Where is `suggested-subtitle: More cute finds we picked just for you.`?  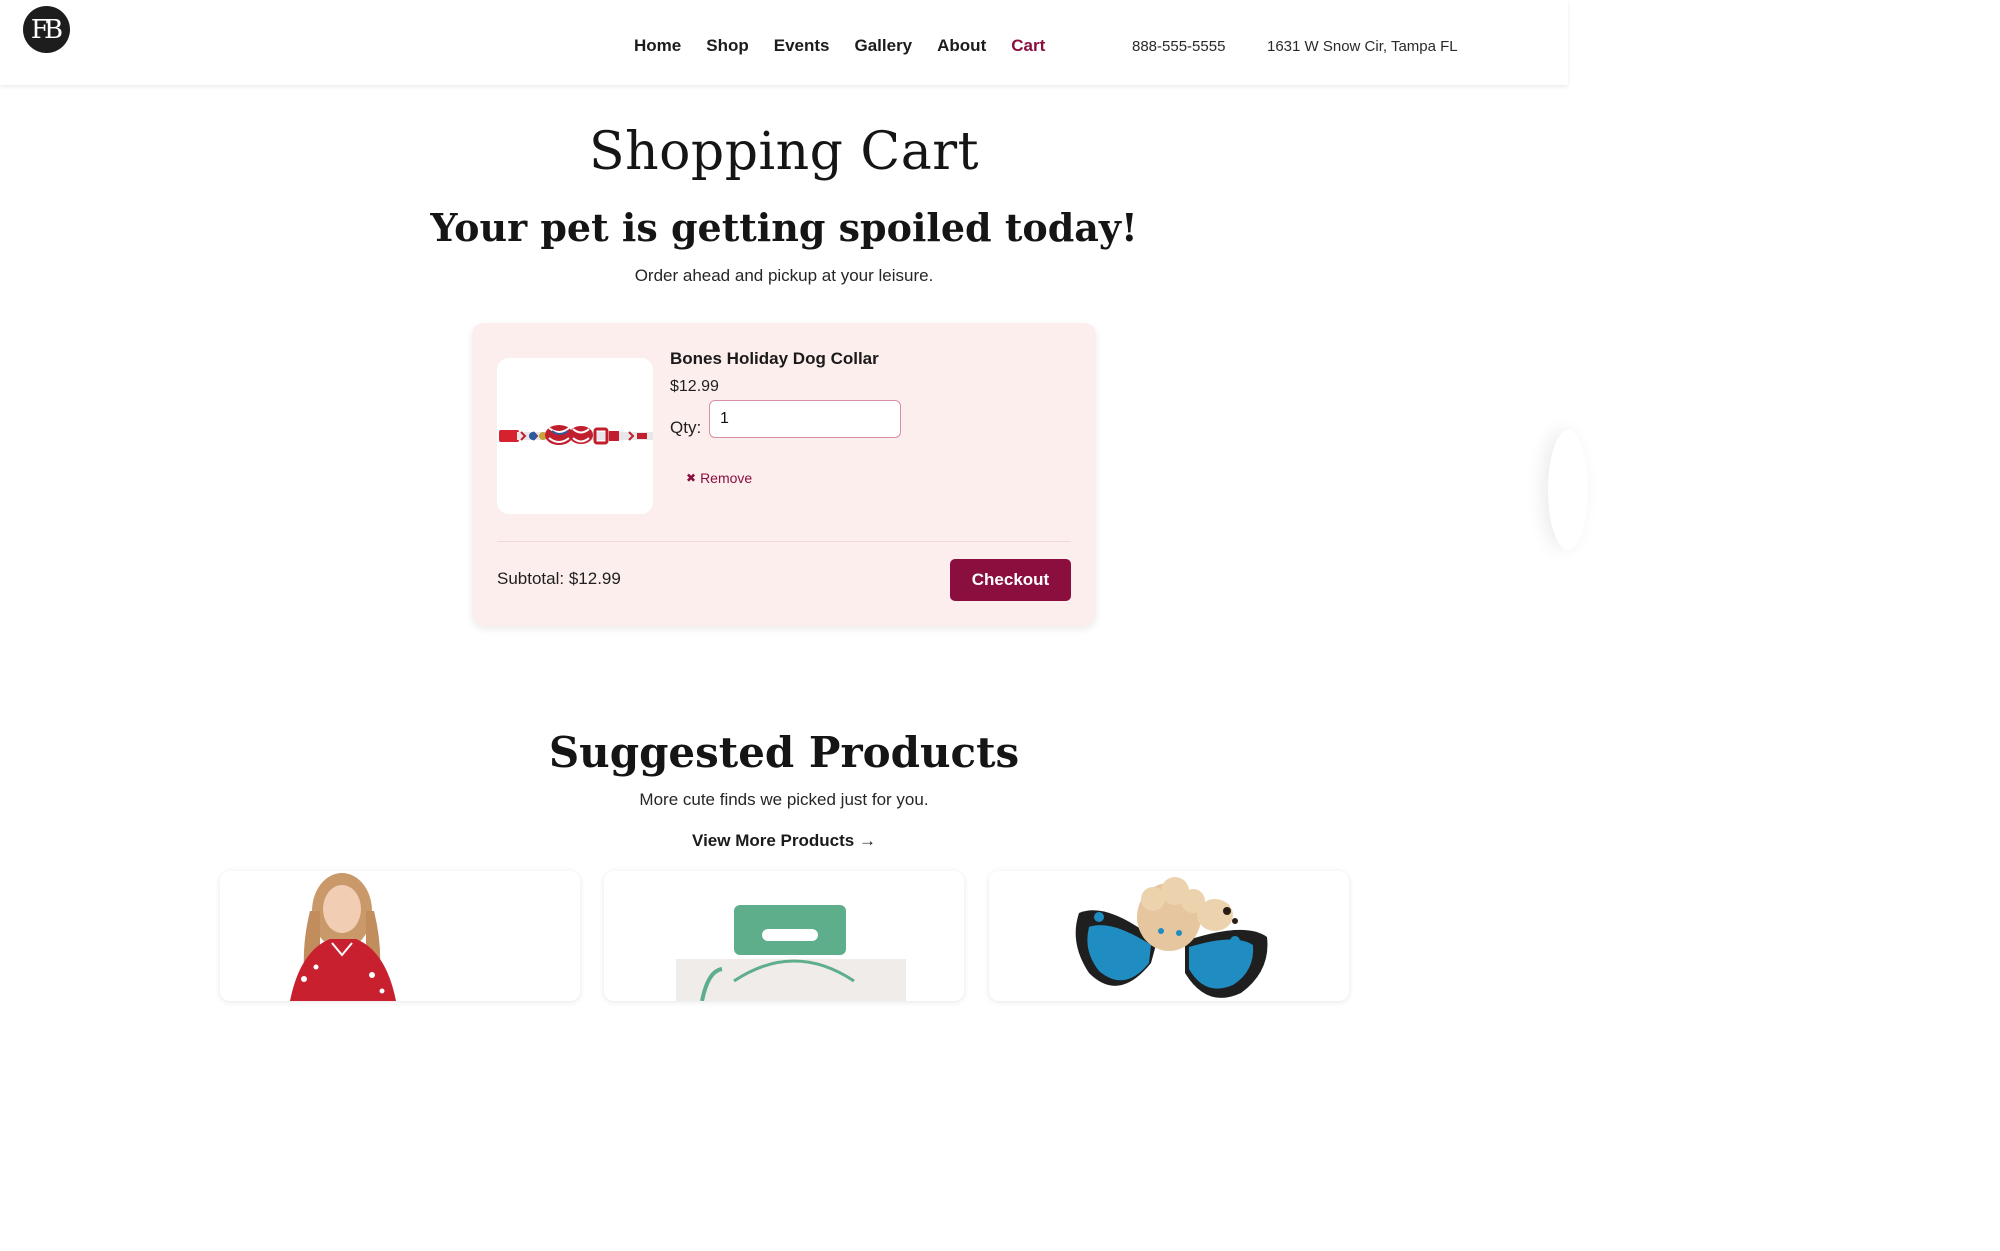 suggested-subtitle: More cute finds we picked just for you. is located at coordinates (784, 799).